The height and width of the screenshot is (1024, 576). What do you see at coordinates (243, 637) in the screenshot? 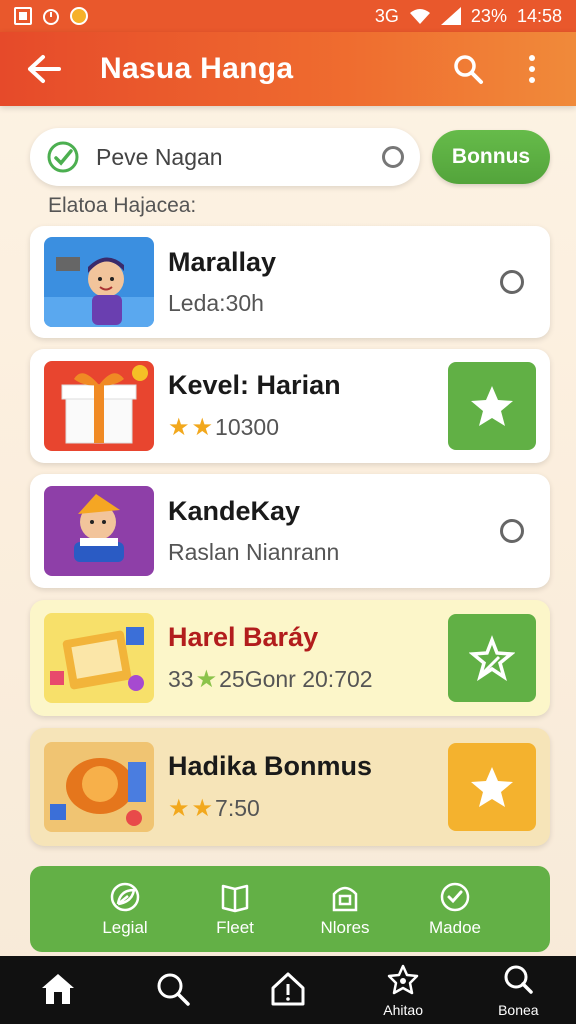
I see `card-title: Harel Baráy` at bounding box center [243, 637].